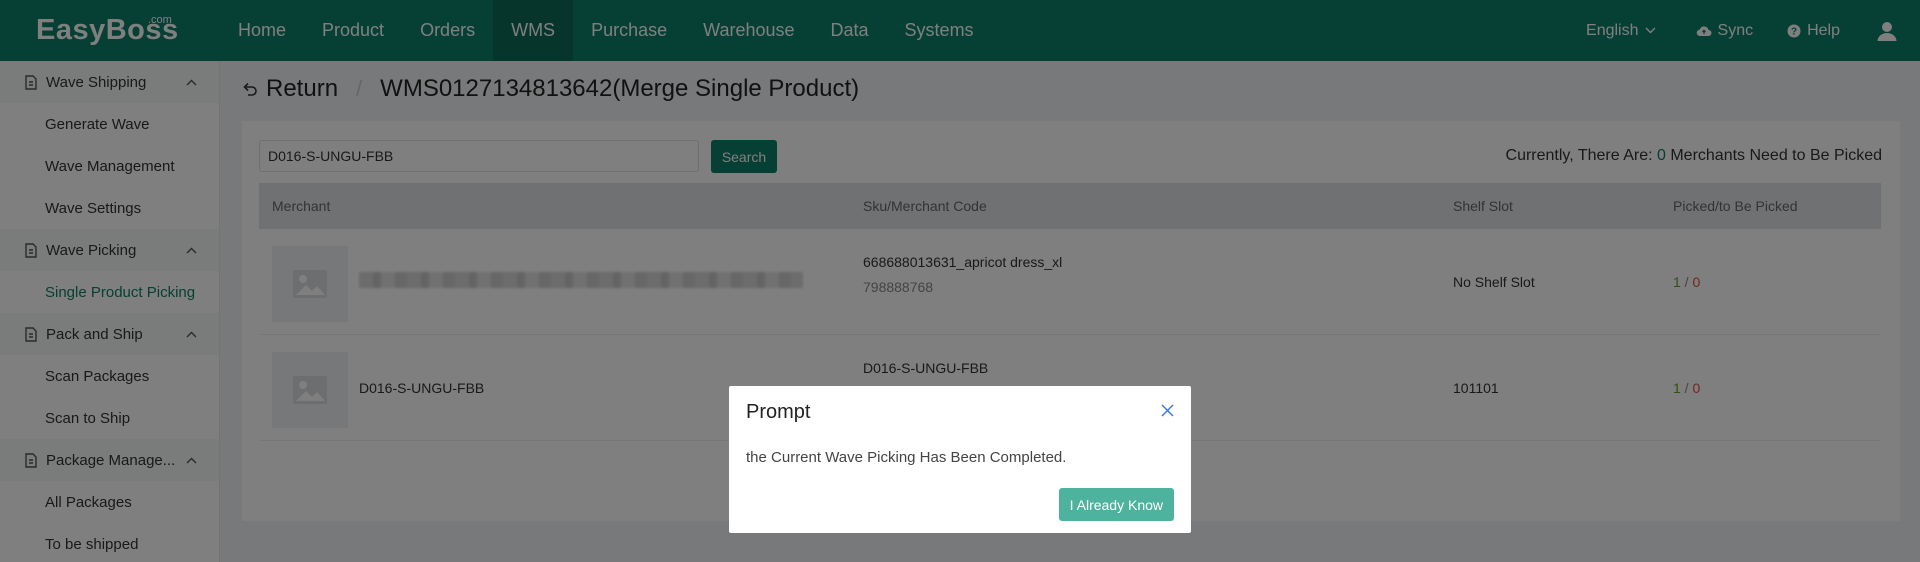 This screenshot has width=1920, height=562. I want to click on acknowledge-button: I Already Know, so click(1116, 504).